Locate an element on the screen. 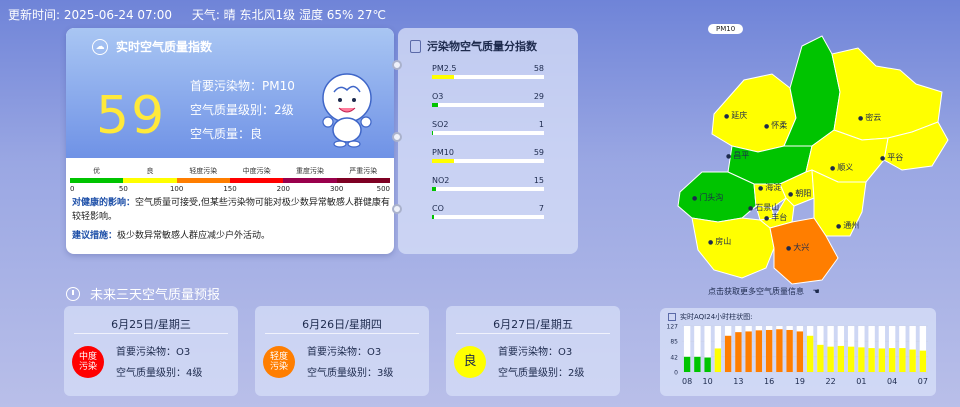 The height and width of the screenshot is (407, 960). pollutant-value: 15 is located at coordinates (538, 180).